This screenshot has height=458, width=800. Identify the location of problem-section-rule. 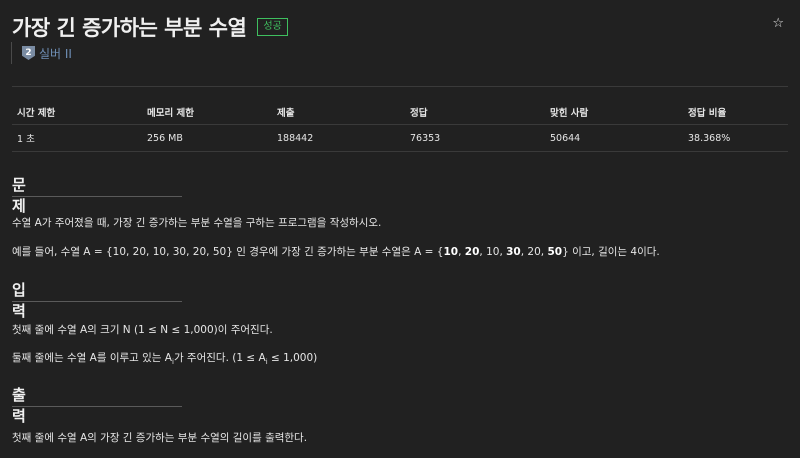
(97, 196).